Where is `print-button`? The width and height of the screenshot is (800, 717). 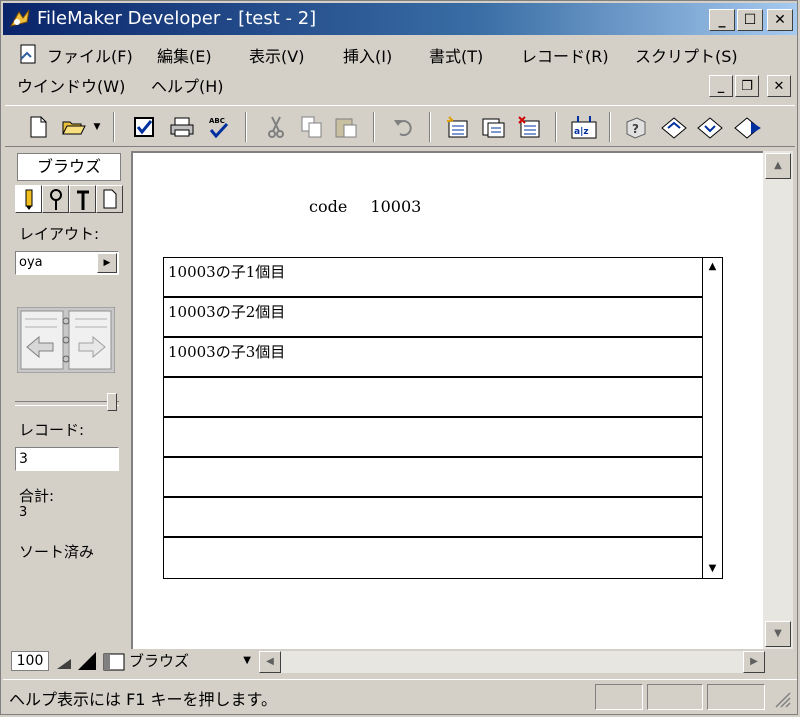 print-button is located at coordinates (182, 127).